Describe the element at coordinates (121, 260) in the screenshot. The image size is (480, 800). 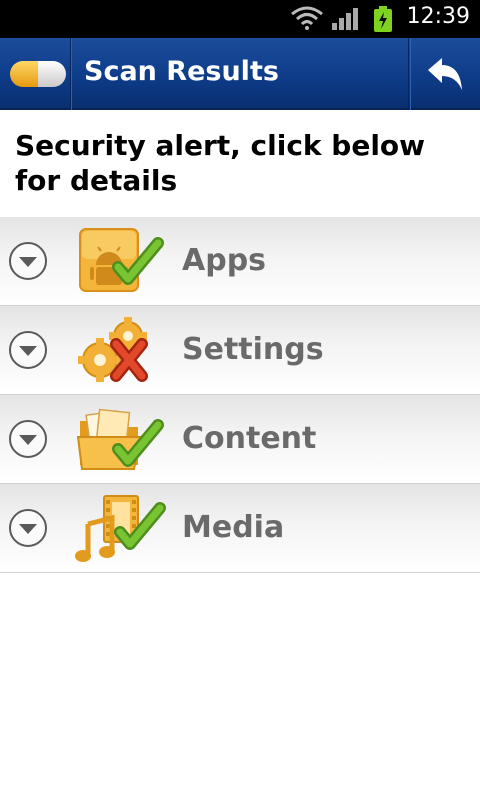
I see `android-check-icon` at that location.